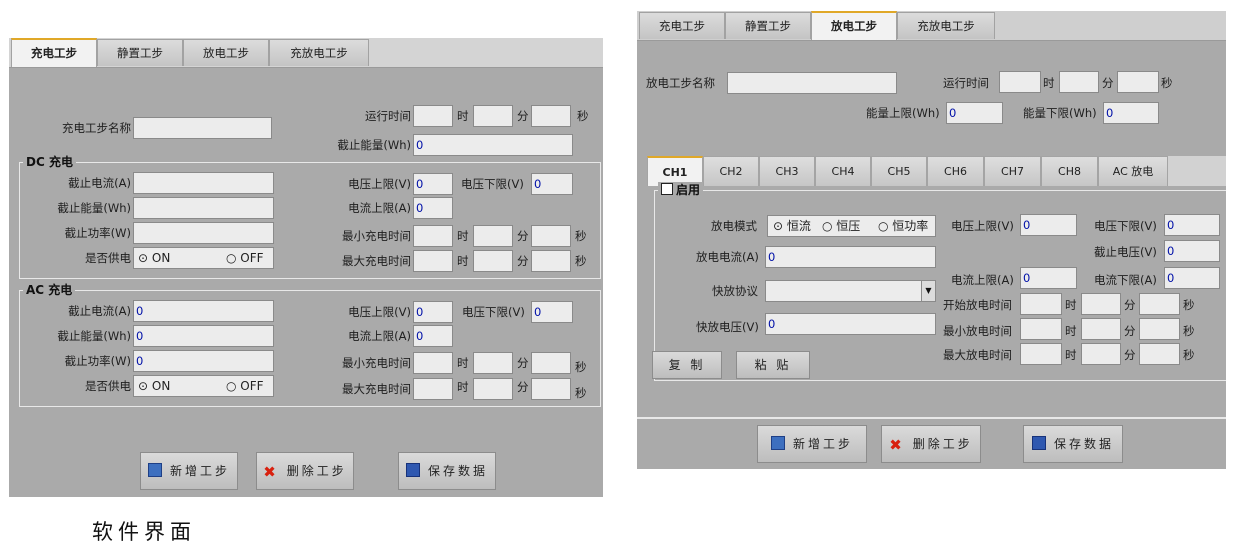 Image resolution: width=1239 pixels, height=554 pixels. What do you see at coordinates (203, 361) in the screenshot?
I see `ac-cutoff-power-field: 0` at bounding box center [203, 361].